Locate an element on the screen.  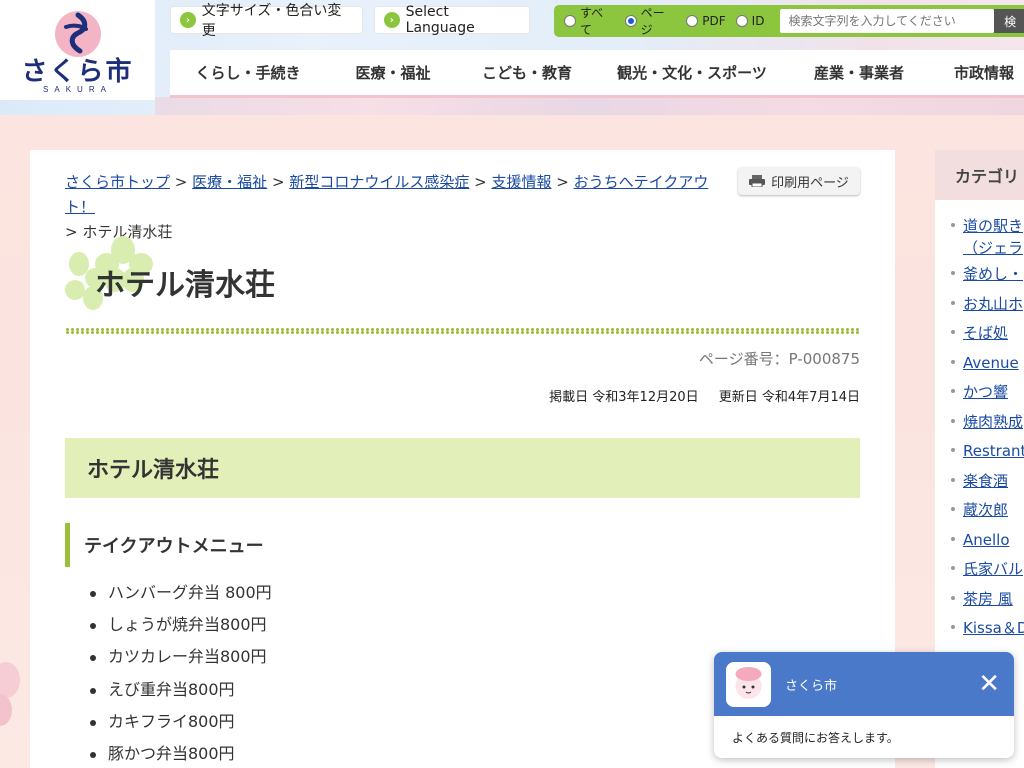
breadcrumb-top: さくら市トップ is located at coordinates (117, 182).